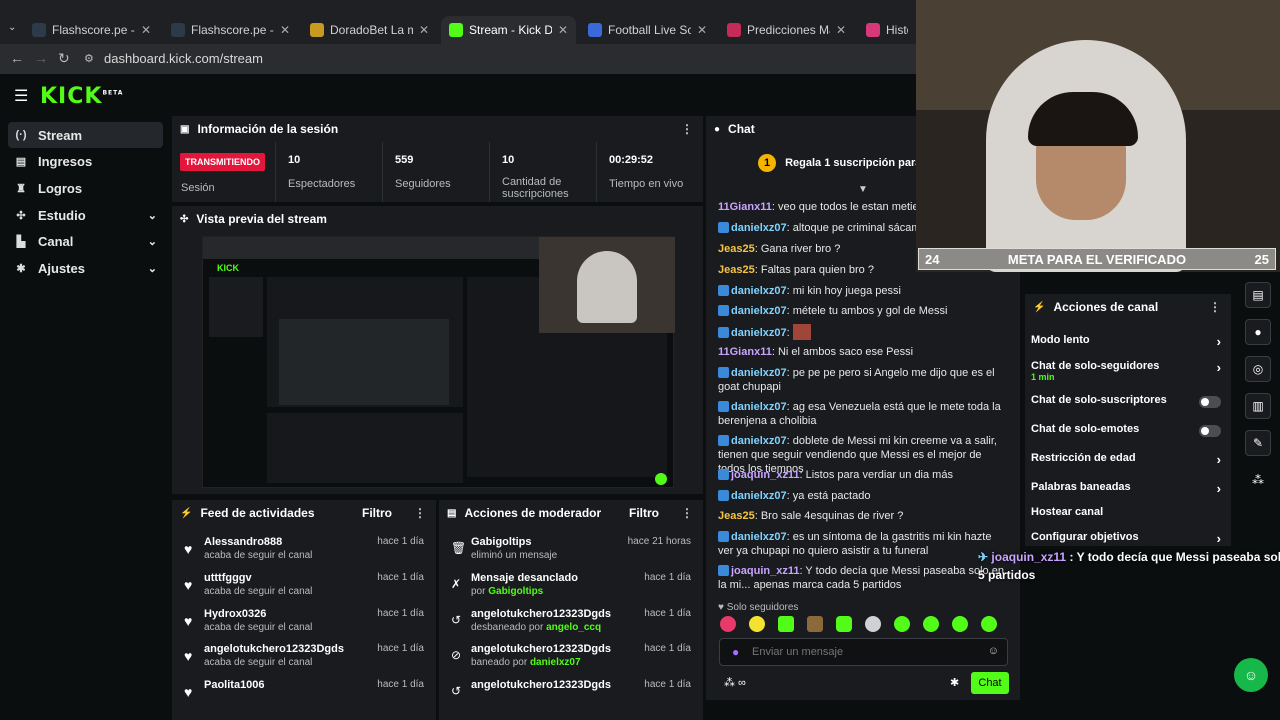  I want to click on feed-user: Paolita1006, so click(234, 685).